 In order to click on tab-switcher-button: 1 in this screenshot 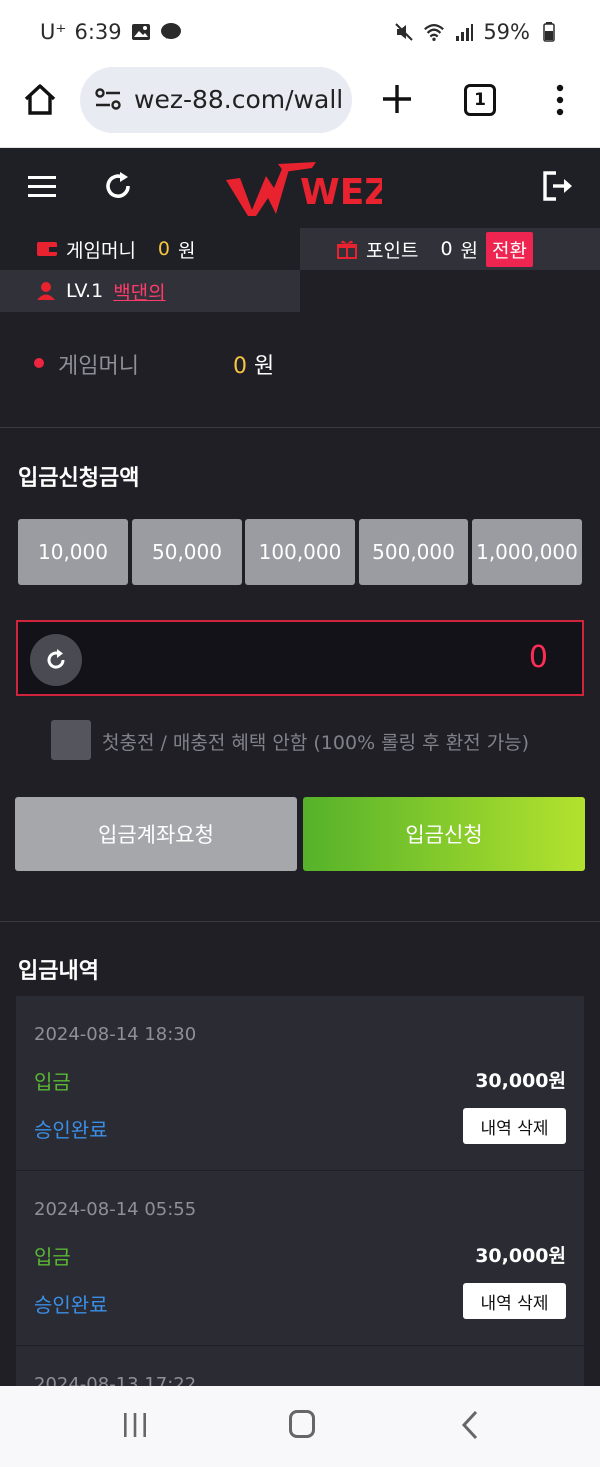, I will do `click(480, 100)`.